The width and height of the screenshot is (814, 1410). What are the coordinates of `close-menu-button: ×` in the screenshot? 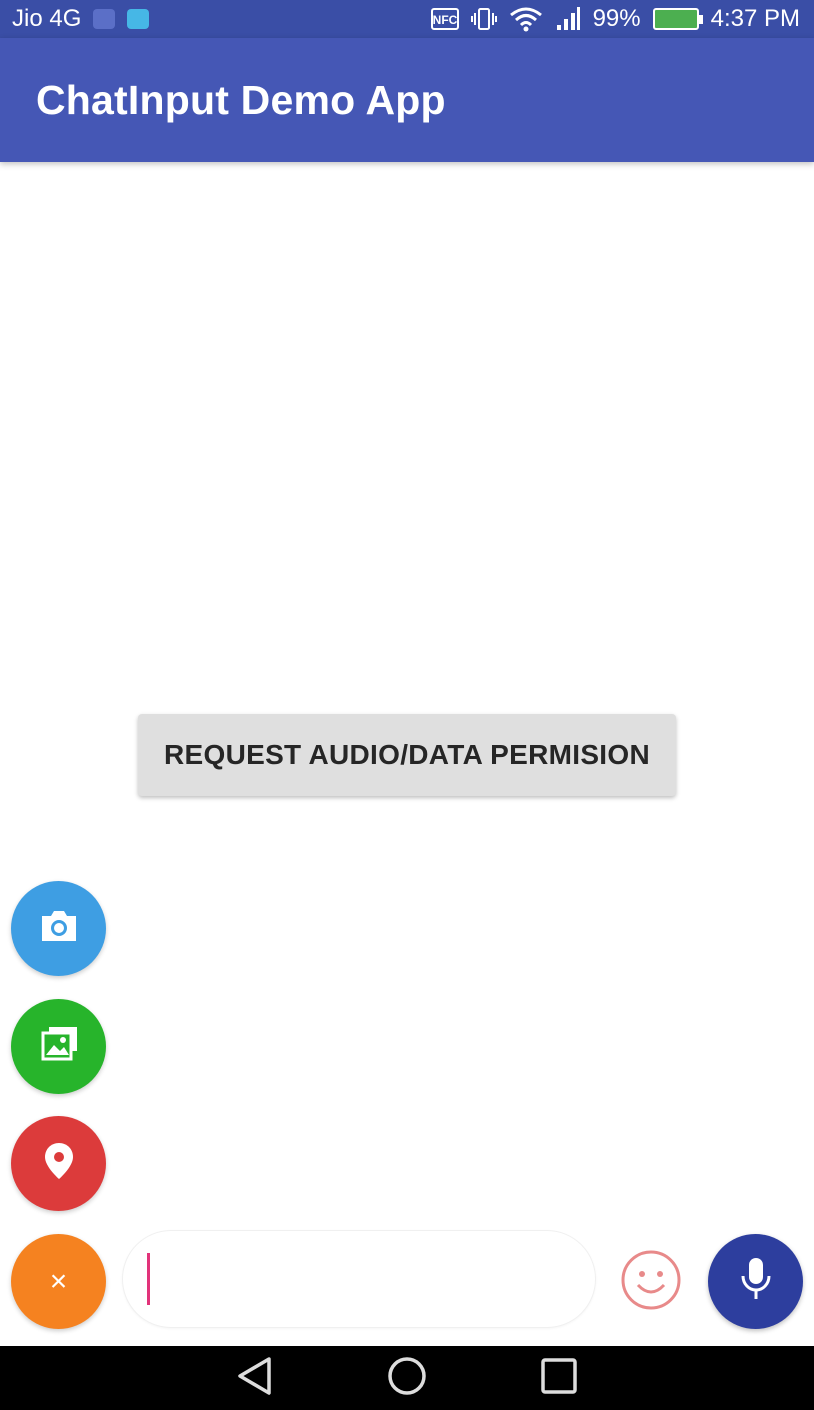 It's located at (58, 1281).